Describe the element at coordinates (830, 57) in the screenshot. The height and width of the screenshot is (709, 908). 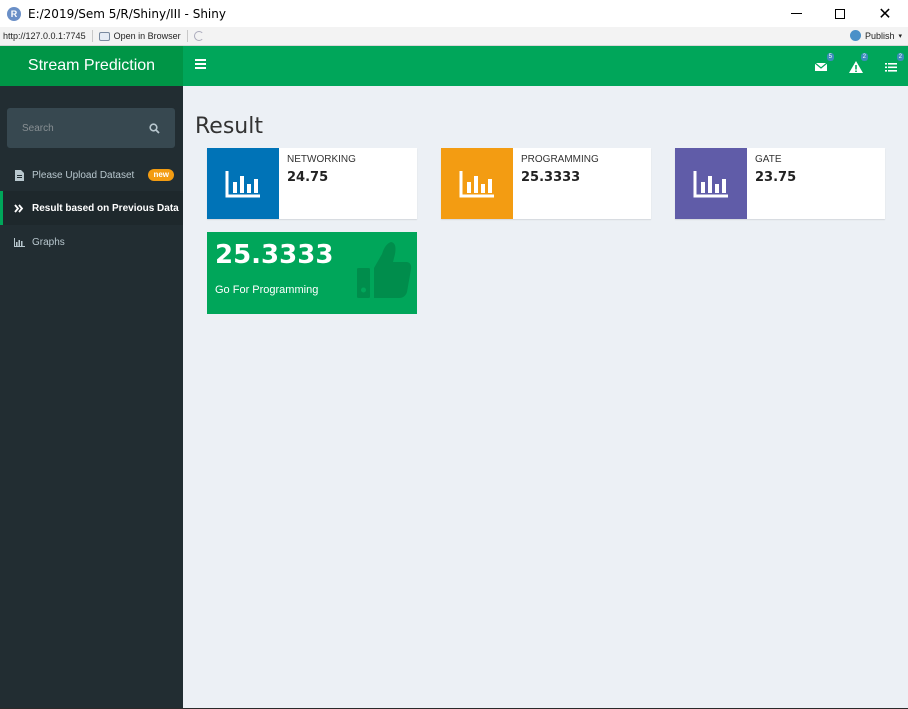
I see `messages-count-badge: 5` at that location.